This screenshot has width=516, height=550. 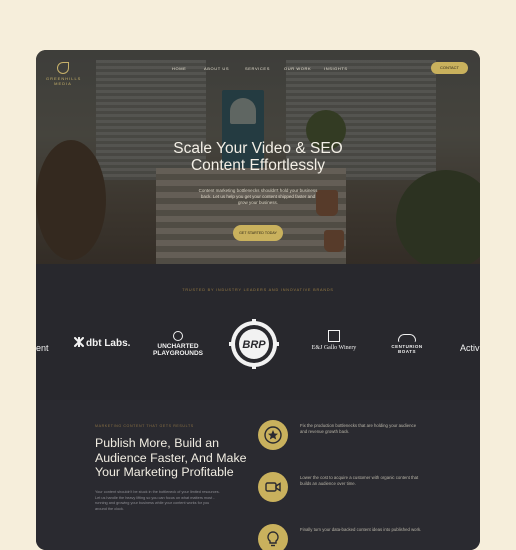 I want to click on nav-item-insights: INSIGHTS, so click(x=336, y=68).